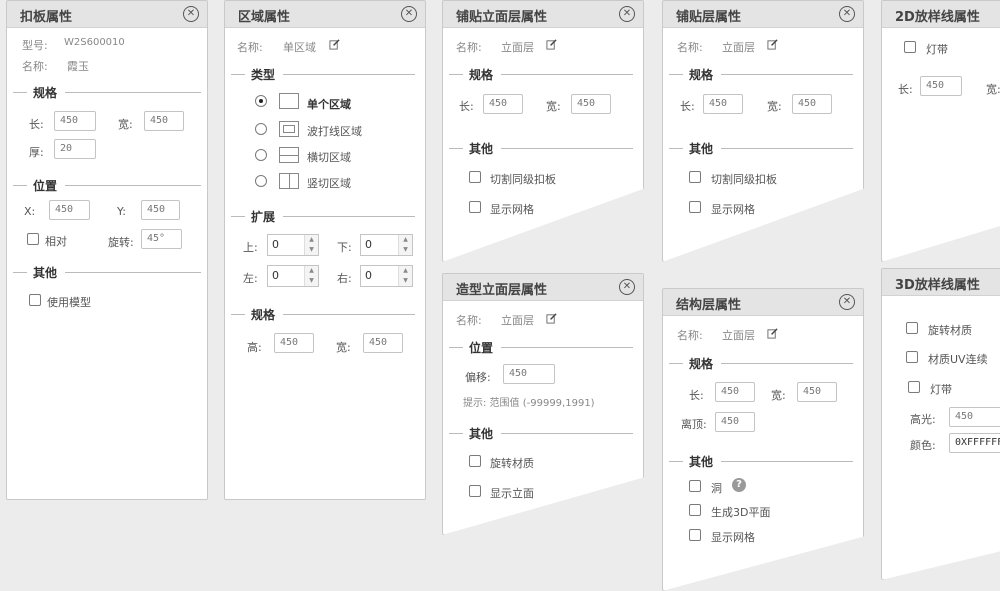 The image size is (1000, 591). I want to click on show-elevation-checkbox, so click(475, 491).